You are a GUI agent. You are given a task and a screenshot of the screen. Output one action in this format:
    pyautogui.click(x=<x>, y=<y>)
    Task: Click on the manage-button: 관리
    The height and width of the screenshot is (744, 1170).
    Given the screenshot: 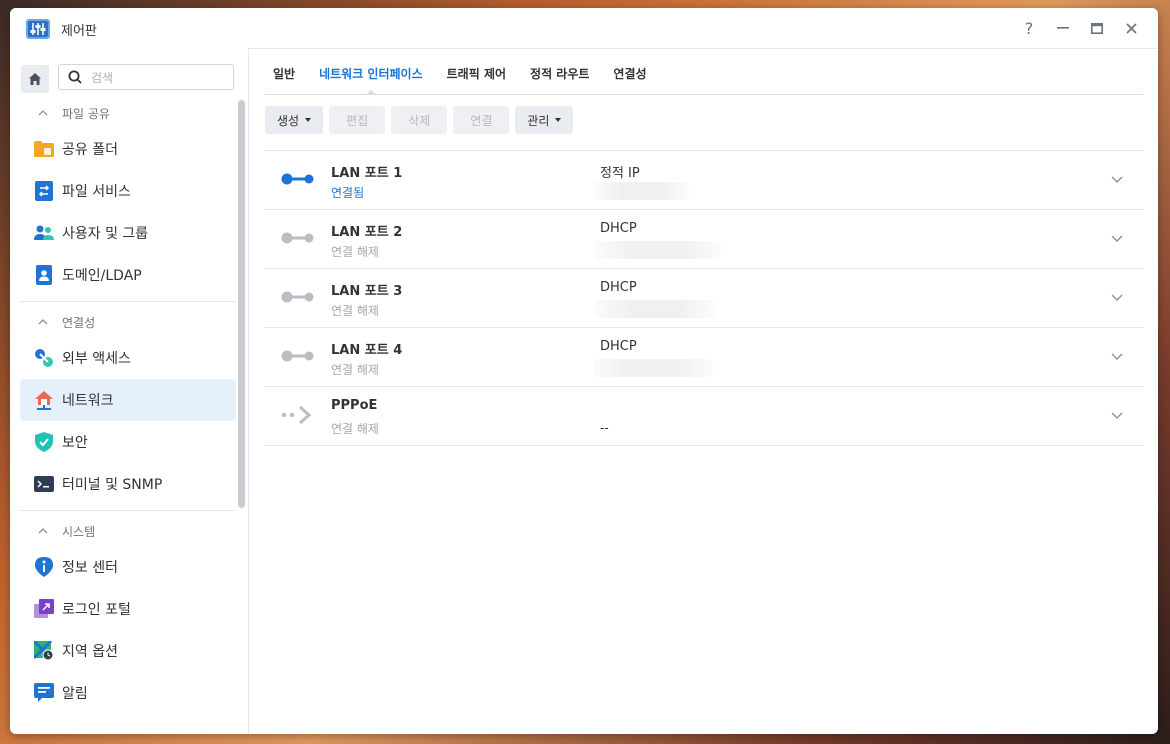 What is the action you would take?
    pyautogui.click(x=544, y=120)
    